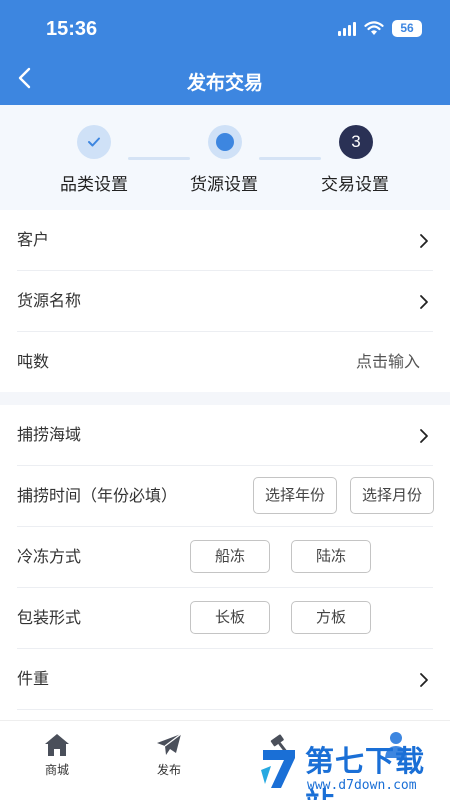 The width and height of the screenshot is (450, 800). I want to click on tonnage-row: 吨数 点击输入, so click(225, 362).